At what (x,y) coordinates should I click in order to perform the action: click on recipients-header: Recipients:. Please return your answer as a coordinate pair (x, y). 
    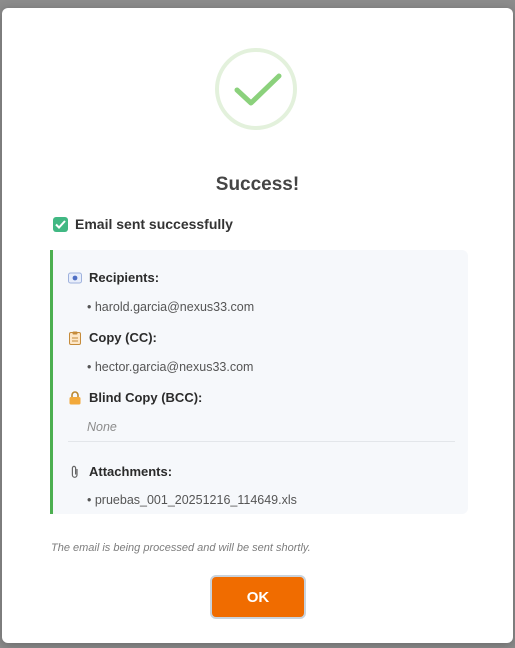
    Looking at the image, I should click on (113, 277).